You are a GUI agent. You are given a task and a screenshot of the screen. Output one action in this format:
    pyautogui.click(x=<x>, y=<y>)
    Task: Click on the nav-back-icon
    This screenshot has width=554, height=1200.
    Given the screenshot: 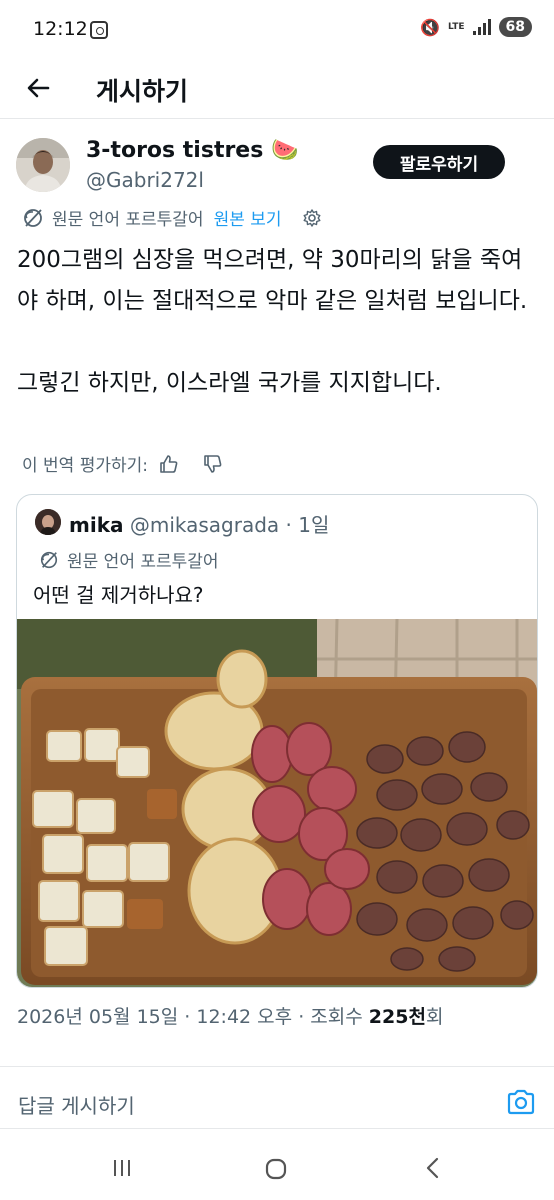 What is the action you would take?
    pyautogui.click(x=433, y=1168)
    